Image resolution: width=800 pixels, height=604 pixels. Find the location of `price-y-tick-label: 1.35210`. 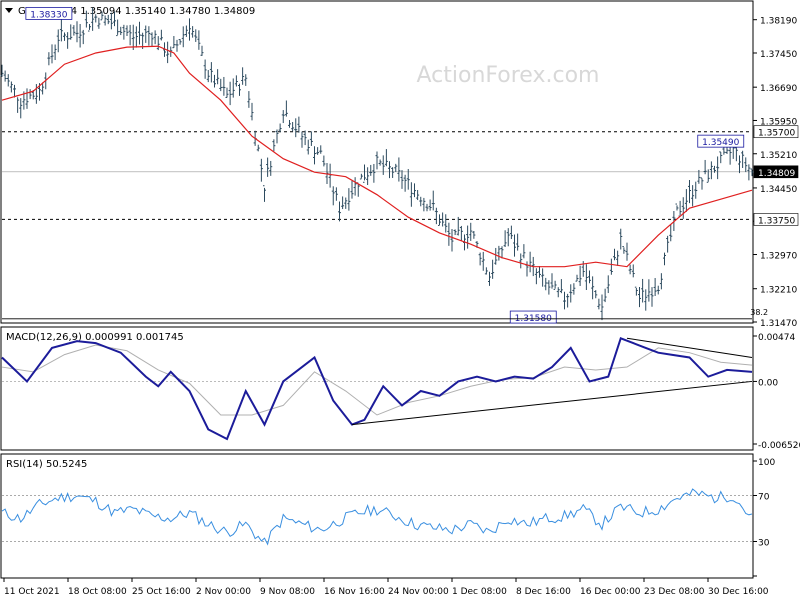

price-y-tick-label: 1.35210 is located at coordinates (778, 156).